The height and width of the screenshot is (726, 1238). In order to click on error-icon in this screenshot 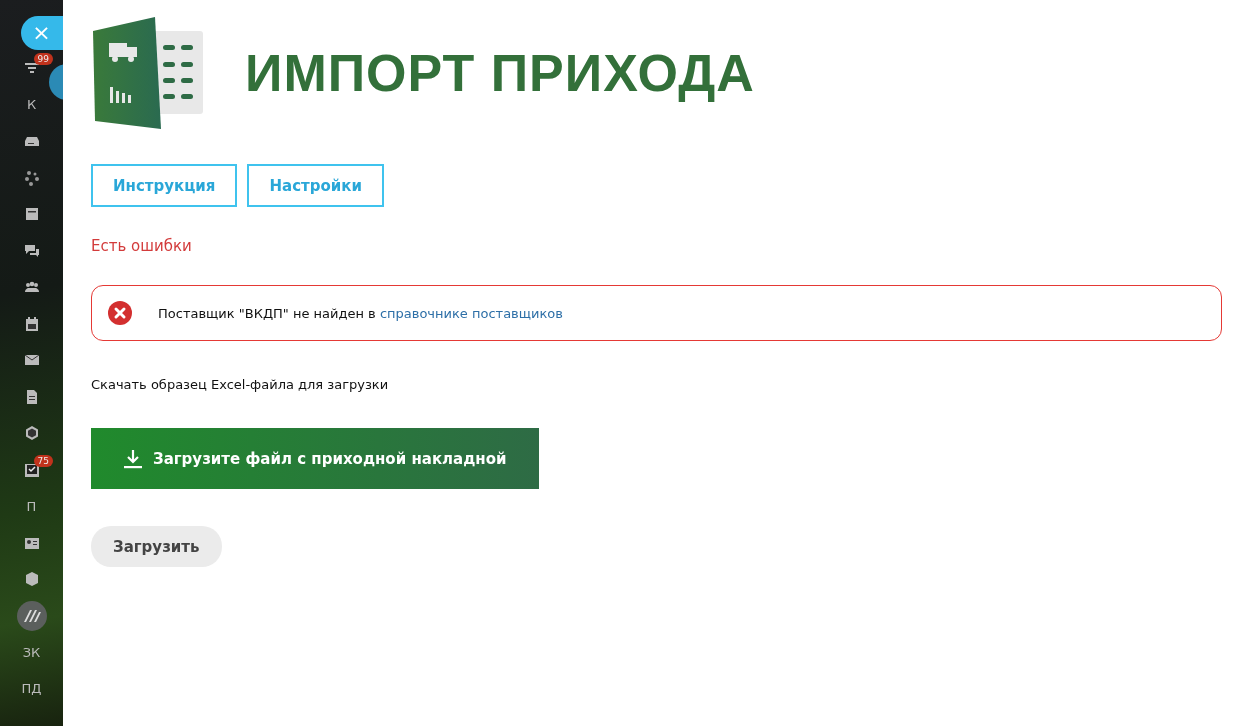, I will do `click(120, 313)`.